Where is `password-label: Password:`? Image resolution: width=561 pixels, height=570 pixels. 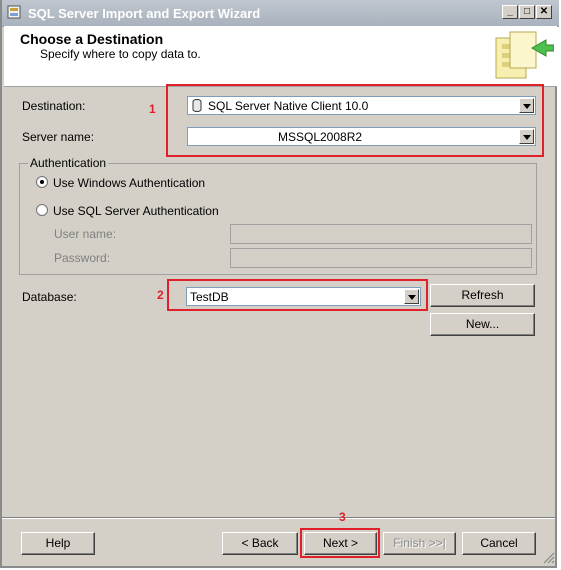 password-label: Password: is located at coordinates (82, 258).